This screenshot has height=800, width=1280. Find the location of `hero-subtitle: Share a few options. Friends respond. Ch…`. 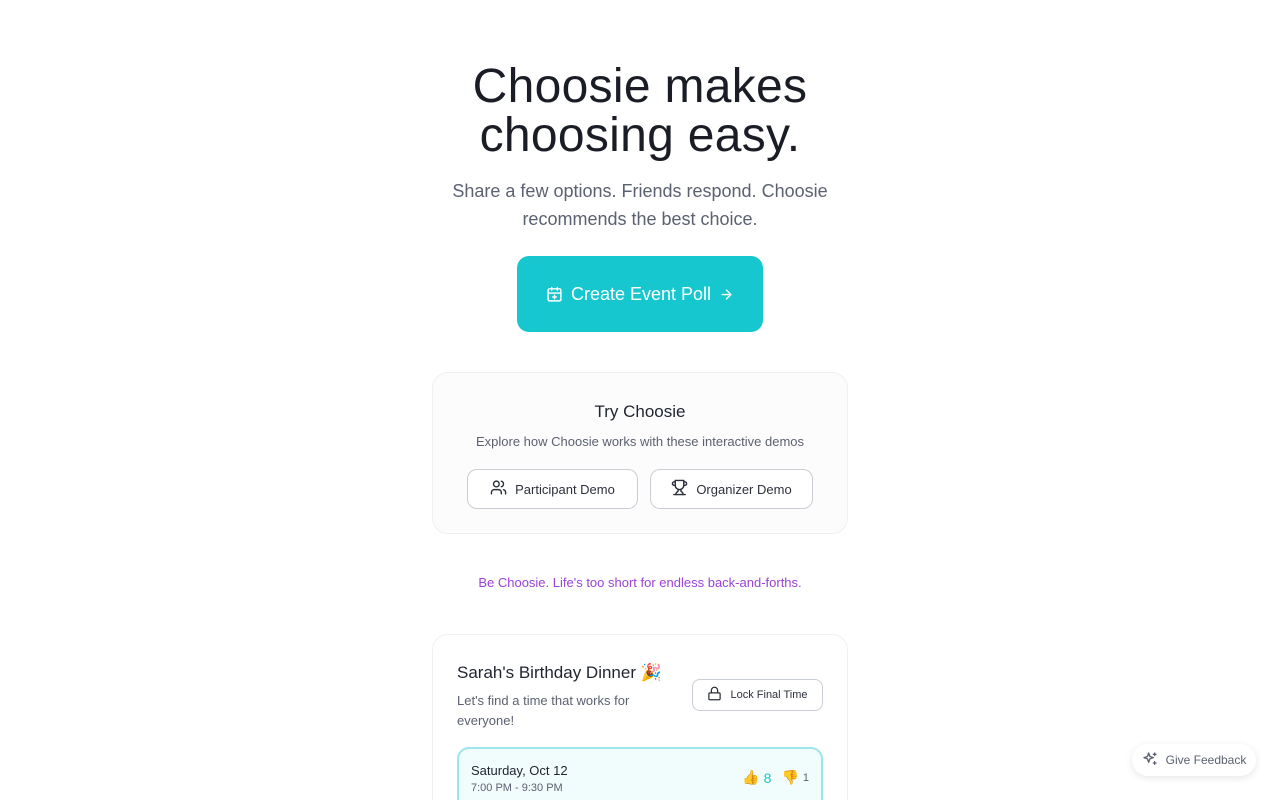

hero-subtitle: Share a few options. Friends respond. Ch… is located at coordinates (640, 205).